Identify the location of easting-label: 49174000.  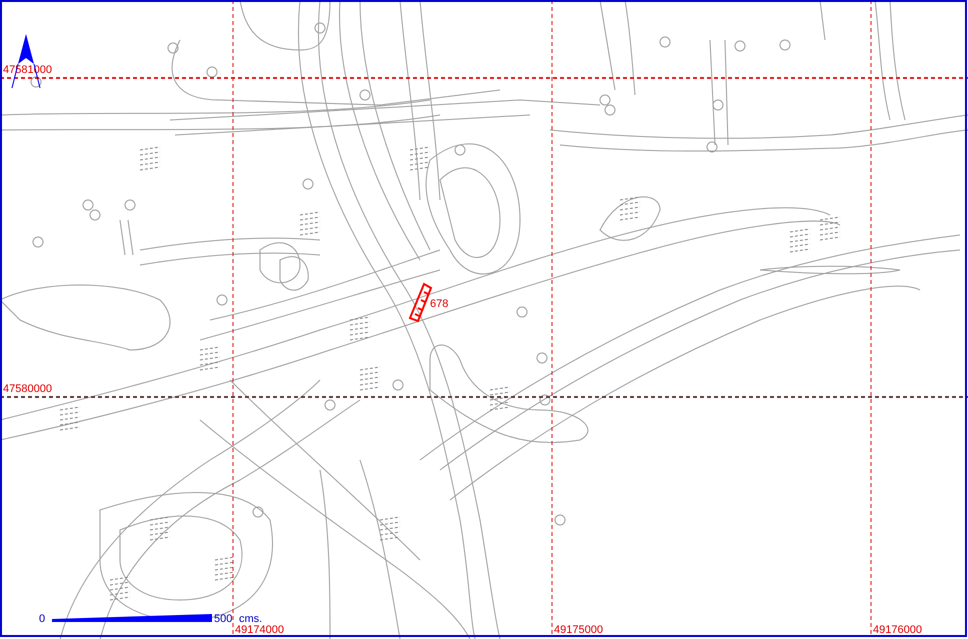
(259, 630).